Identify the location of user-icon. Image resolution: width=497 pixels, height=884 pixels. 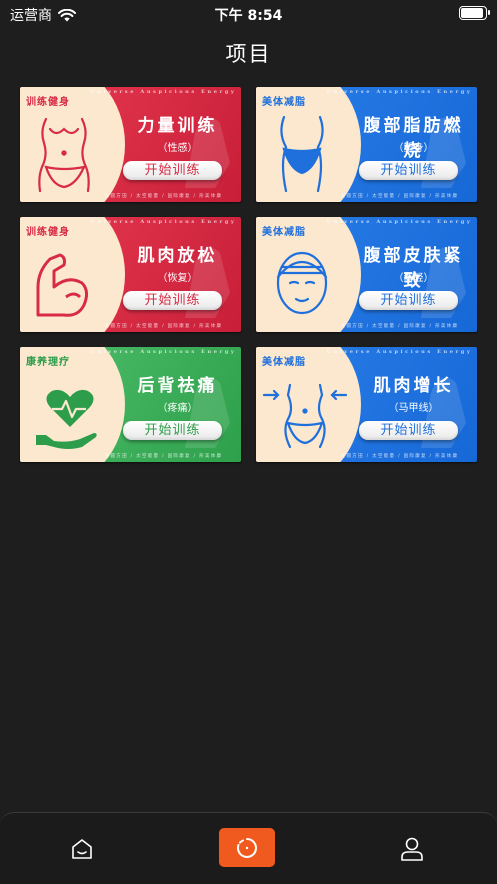
(412, 849).